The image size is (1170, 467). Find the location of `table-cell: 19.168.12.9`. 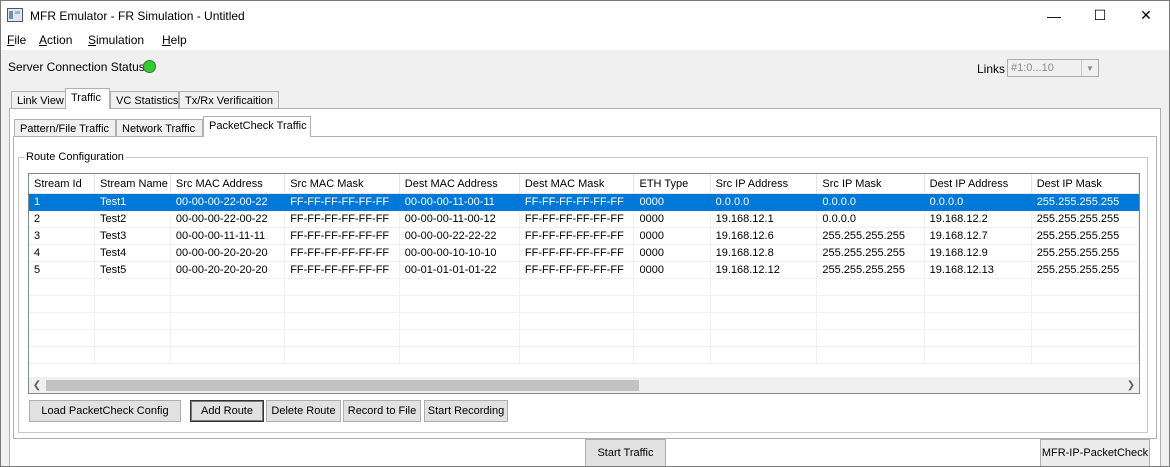

table-cell: 19.168.12.9 is located at coordinates (978, 253).